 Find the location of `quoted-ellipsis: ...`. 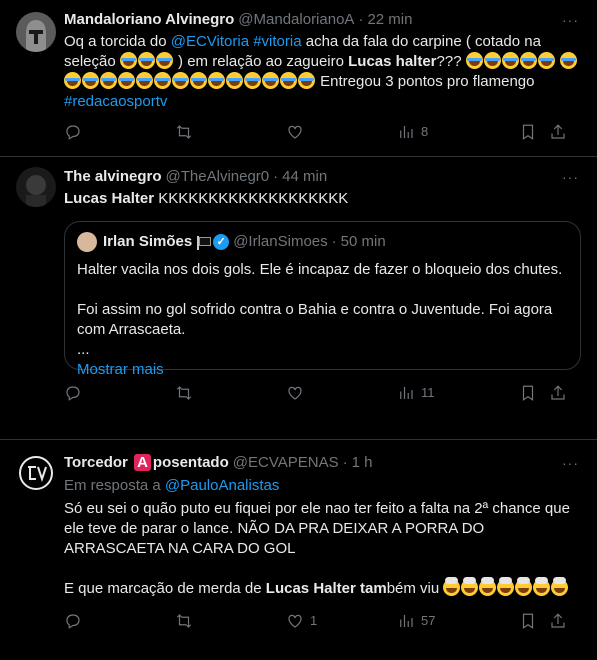

quoted-ellipsis: ... is located at coordinates (83, 349).